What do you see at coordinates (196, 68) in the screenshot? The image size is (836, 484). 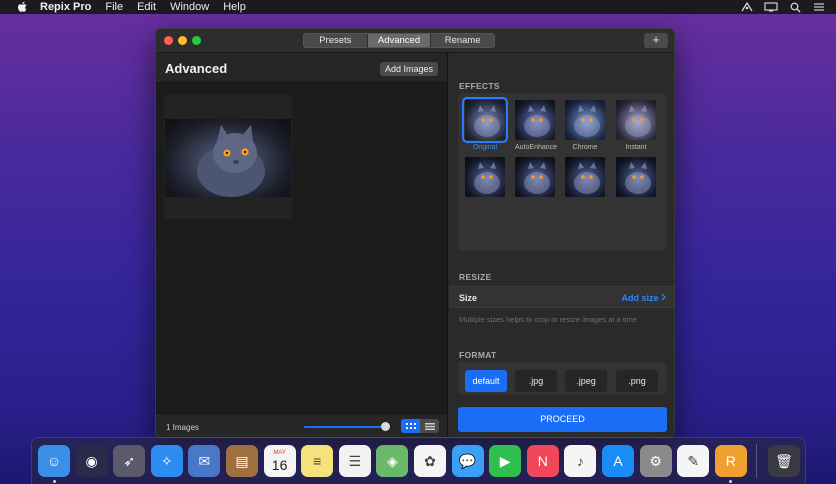 I see `page-title: Advanced` at bounding box center [196, 68].